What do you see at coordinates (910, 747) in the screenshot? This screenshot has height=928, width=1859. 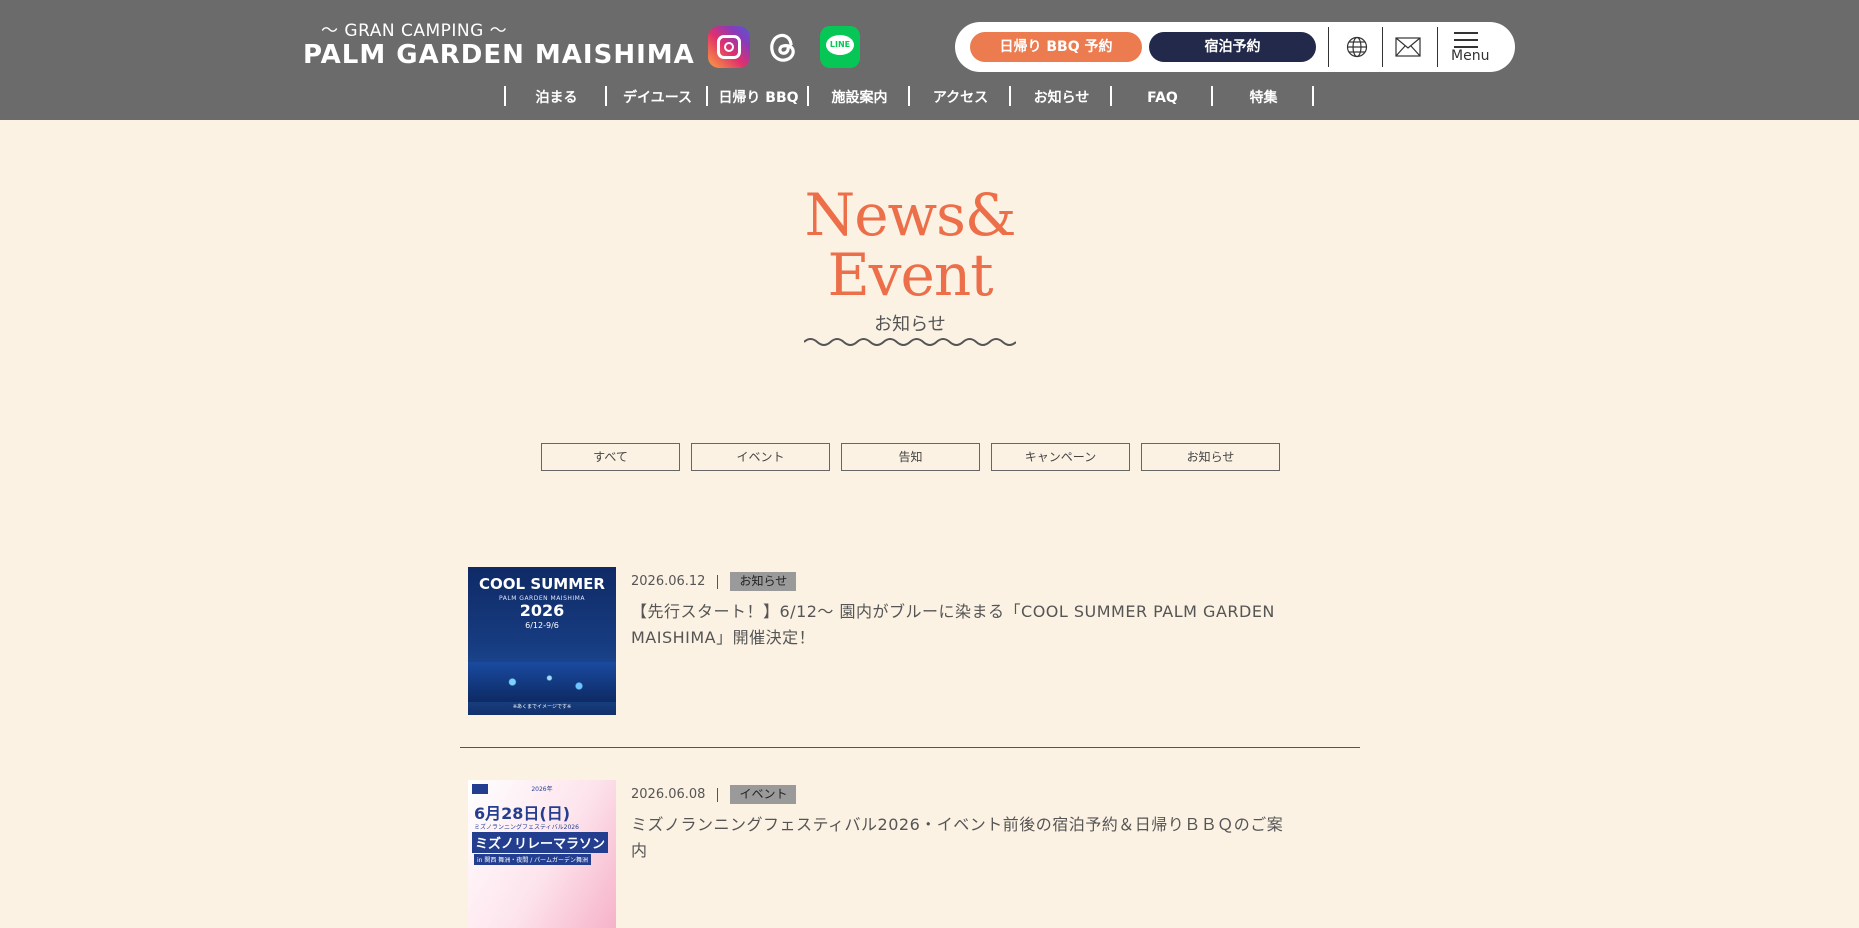 I see `list-divider` at bounding box center [910, 747].